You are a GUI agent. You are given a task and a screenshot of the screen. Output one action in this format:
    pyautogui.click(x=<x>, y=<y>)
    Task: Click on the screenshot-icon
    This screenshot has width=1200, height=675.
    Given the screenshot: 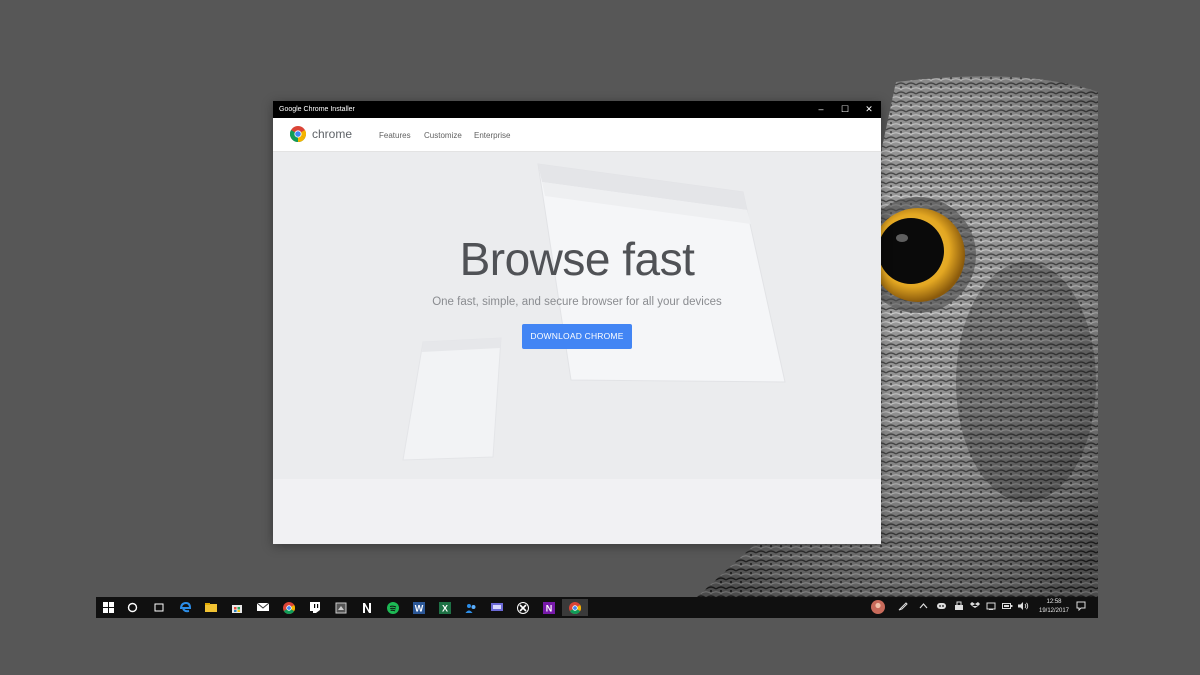 What is the action you would take?
    pyautogui.click(x=341, y=607)
    